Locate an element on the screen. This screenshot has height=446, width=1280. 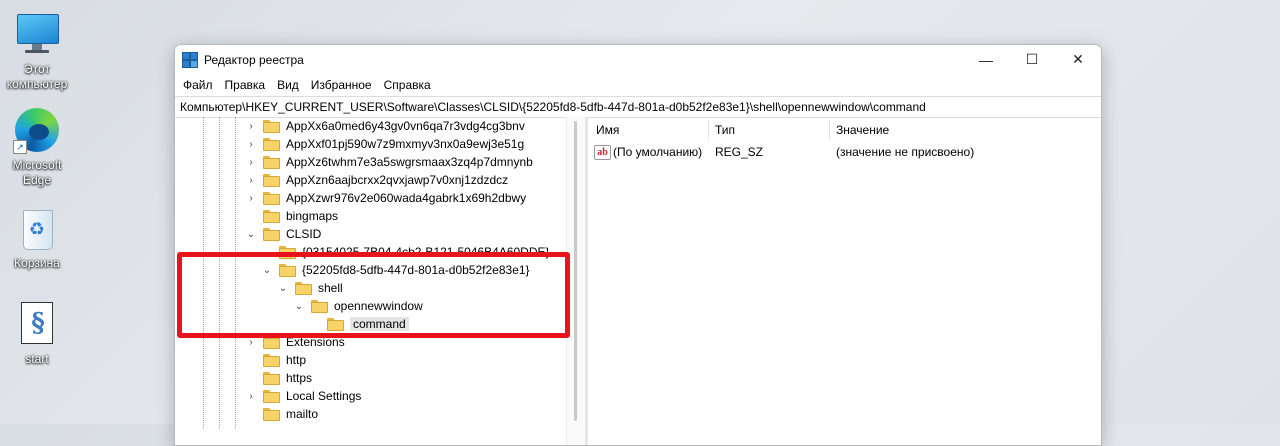
value-name: (По умолчанию) is located at coordinates (658, 152).